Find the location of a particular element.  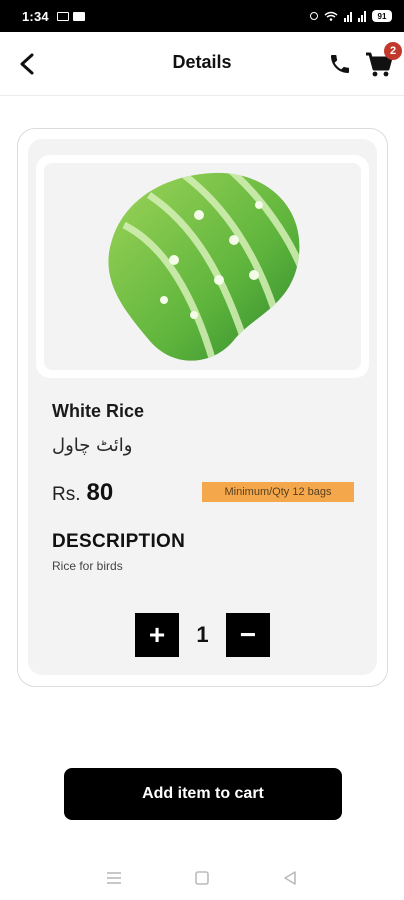

triangle-back-icon is located at coordinates (290, 878).